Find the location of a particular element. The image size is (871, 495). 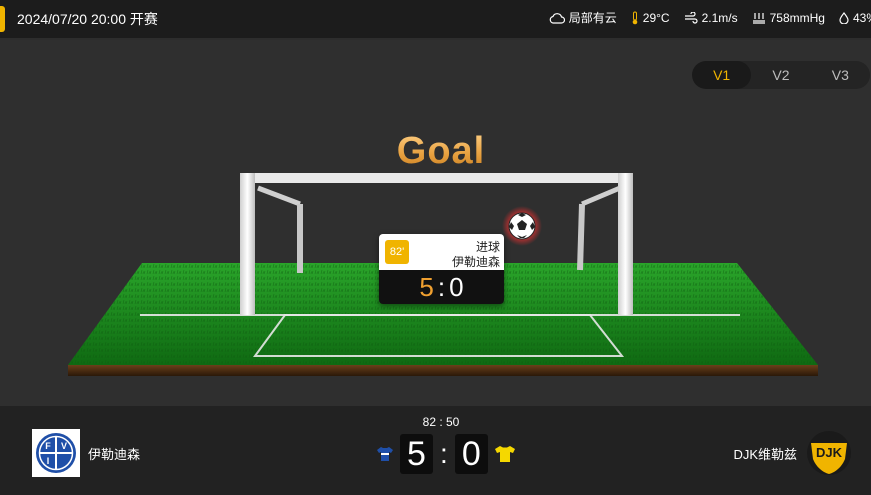

tab-v2: V2 is located at coordinates (780, 75).